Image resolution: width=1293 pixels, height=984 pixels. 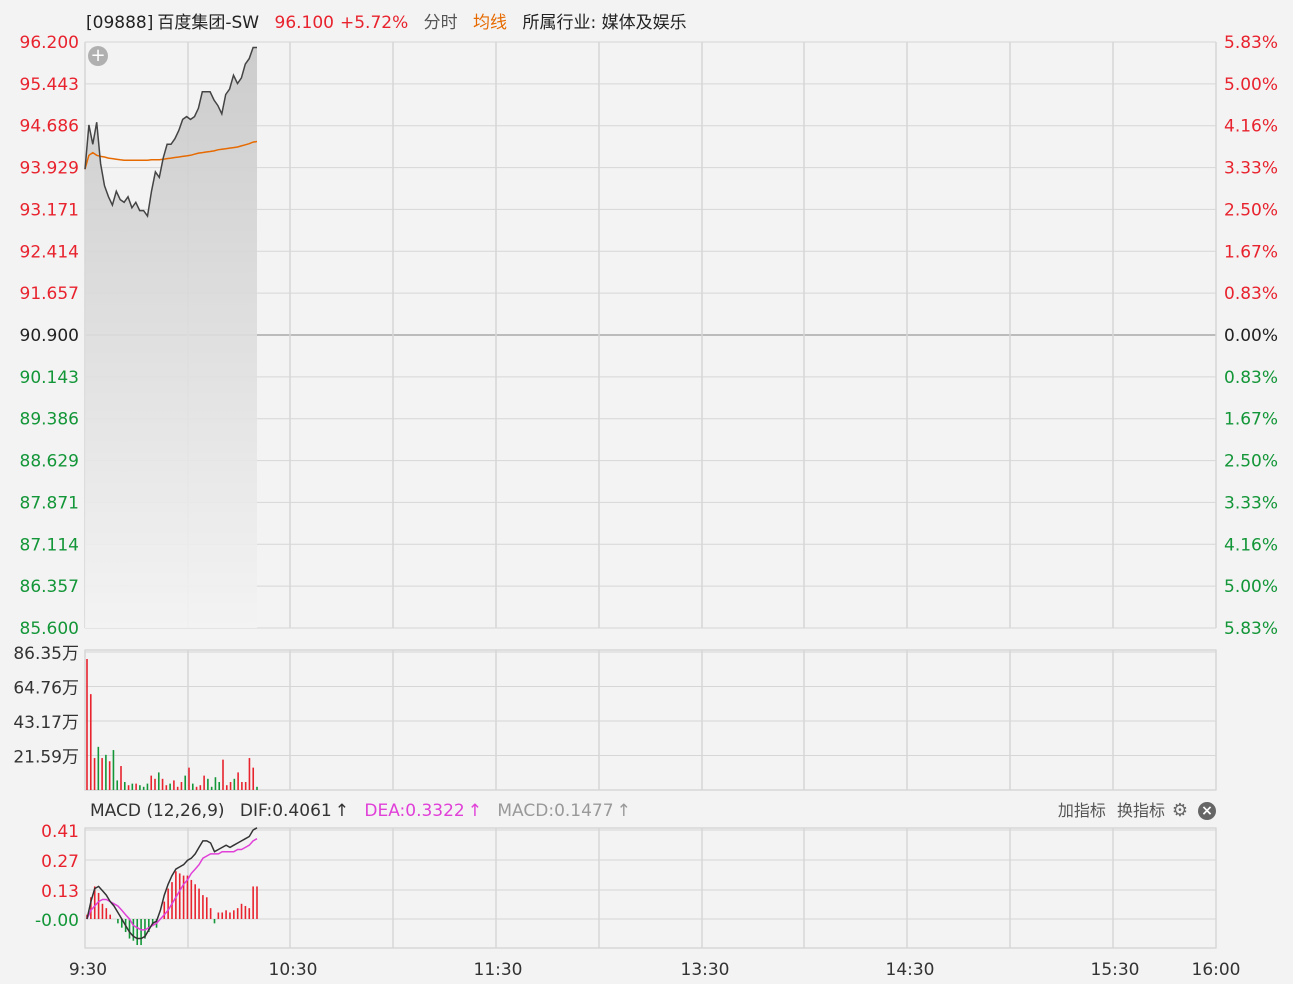 What do you see at coordinates (49, 545) in the screenshot?
I see `price-tick-label: 87.114` at bounding box center [49, 545].